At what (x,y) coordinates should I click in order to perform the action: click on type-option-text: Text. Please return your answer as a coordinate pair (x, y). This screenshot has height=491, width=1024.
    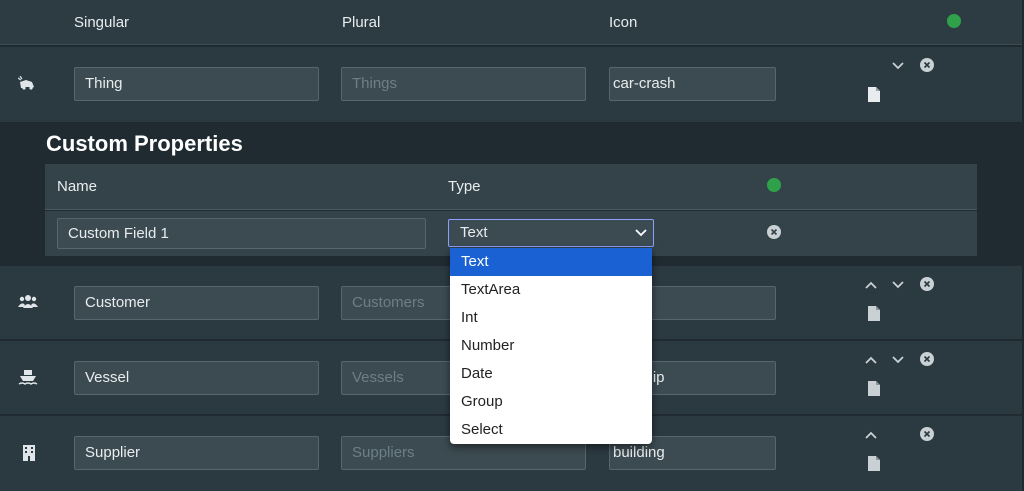
    Looking at the image, I should click on (551, 262).